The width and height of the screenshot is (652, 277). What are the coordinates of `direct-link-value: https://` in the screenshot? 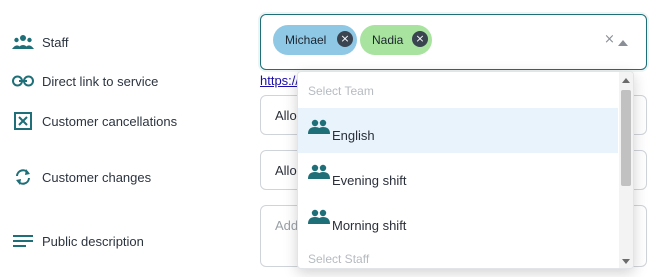 It's located at (280, 80).